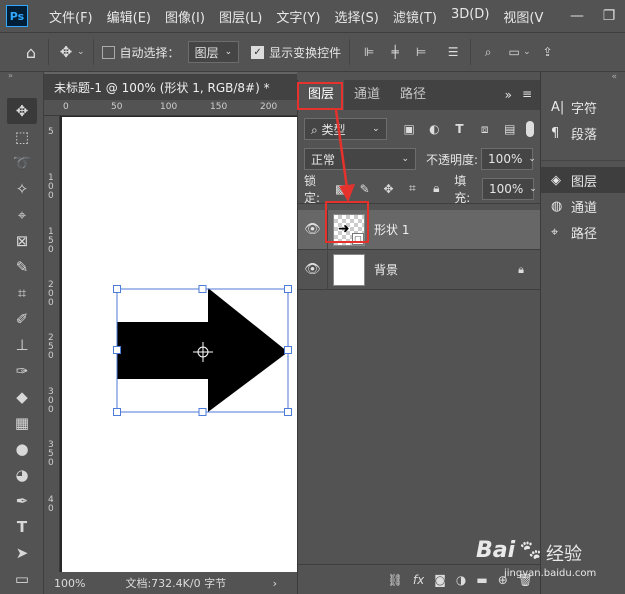 This screenshot has width=625, height=594. What do you see at coordinates (22, 241) in the screenshot?
I see `frame-tool-icon: ⊠` at bounding box center [22, 241].